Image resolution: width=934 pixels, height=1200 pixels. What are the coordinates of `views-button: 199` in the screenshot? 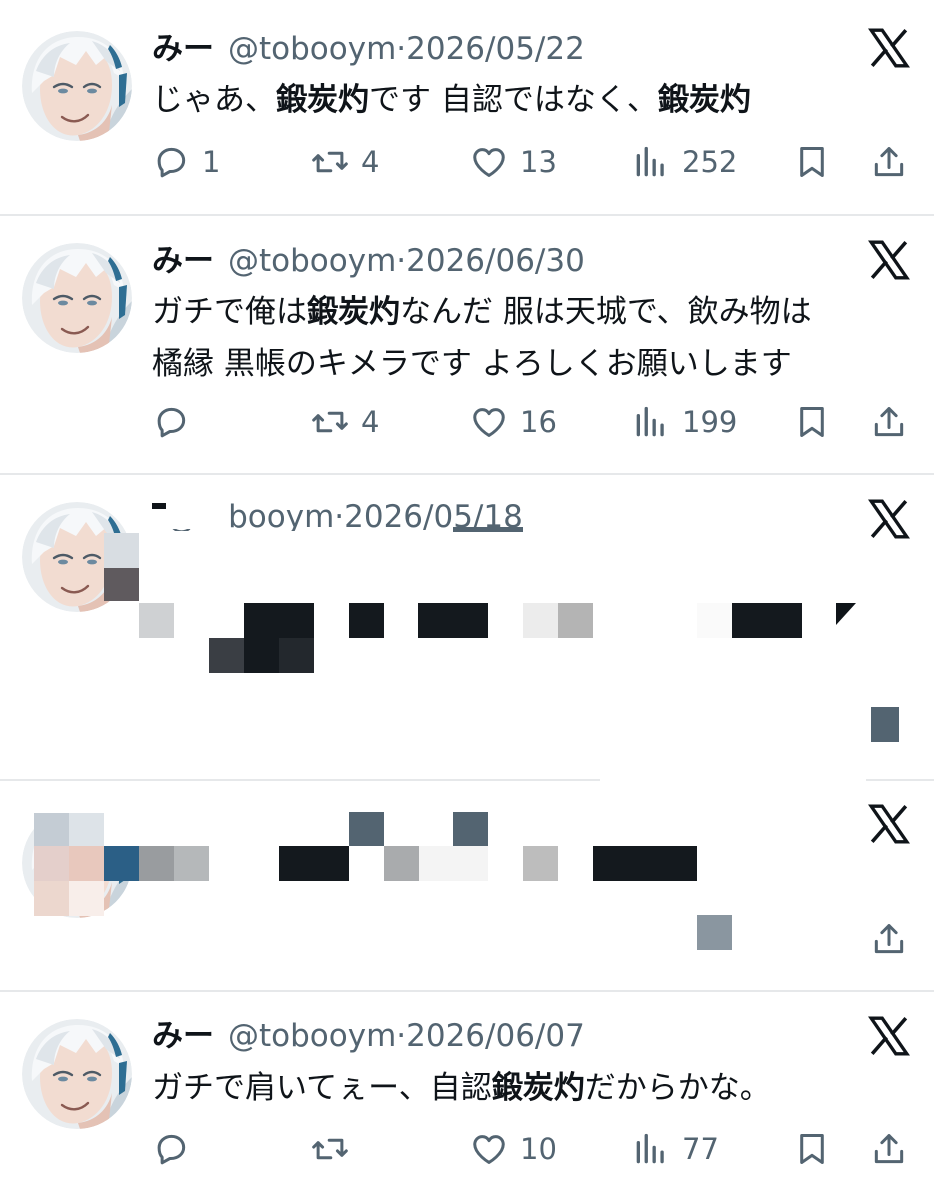 It's located at (684, 422).